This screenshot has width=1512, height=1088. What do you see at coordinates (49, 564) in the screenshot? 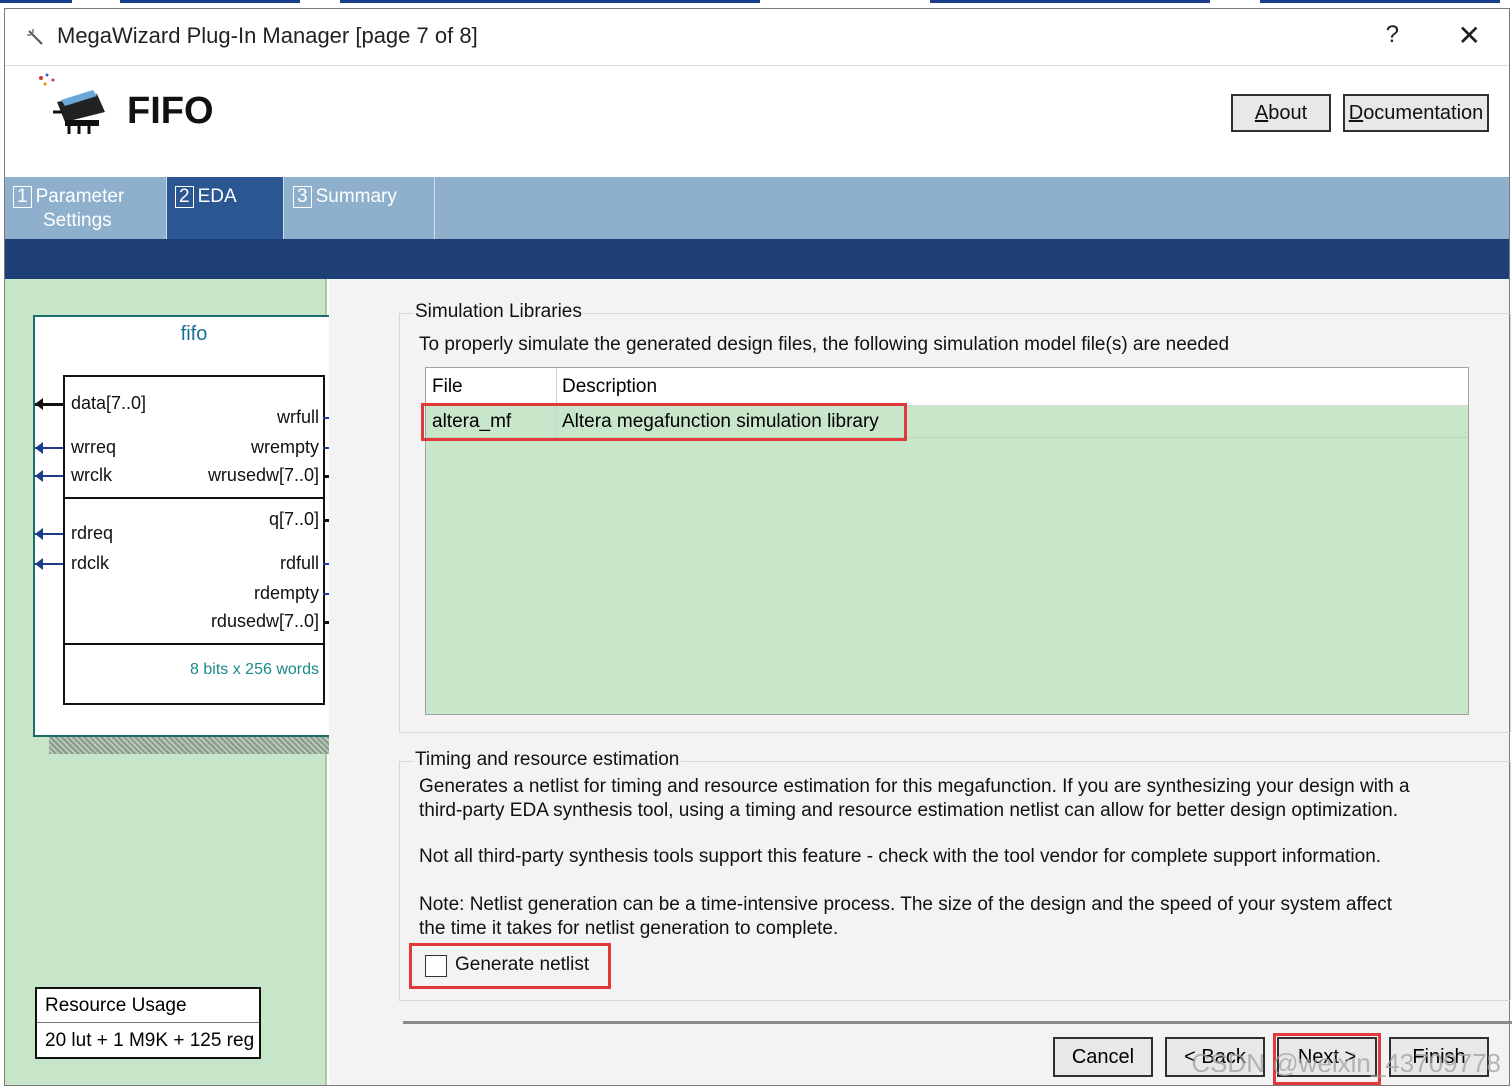
I see `port-arrow-rdclk` at bounding box center [49, 564].